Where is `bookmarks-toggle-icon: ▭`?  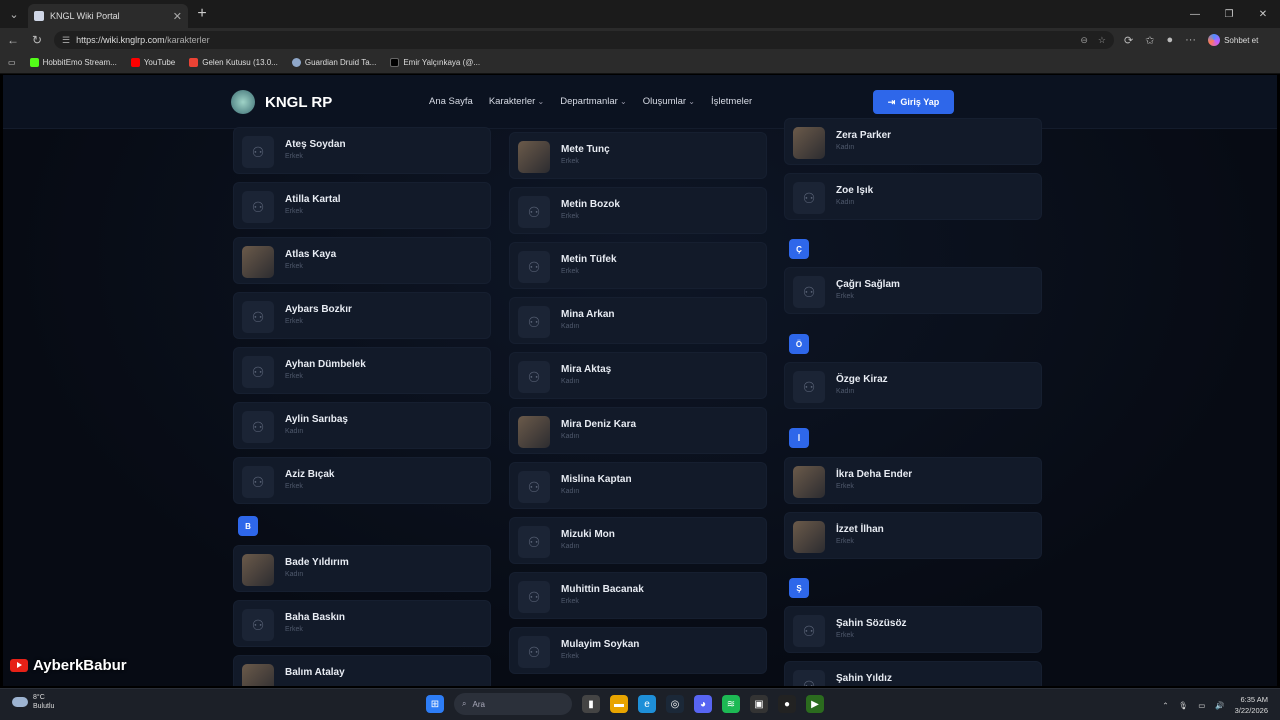
bookmarks-toggle-icon: ▭ is located at coordinates (12, 62).